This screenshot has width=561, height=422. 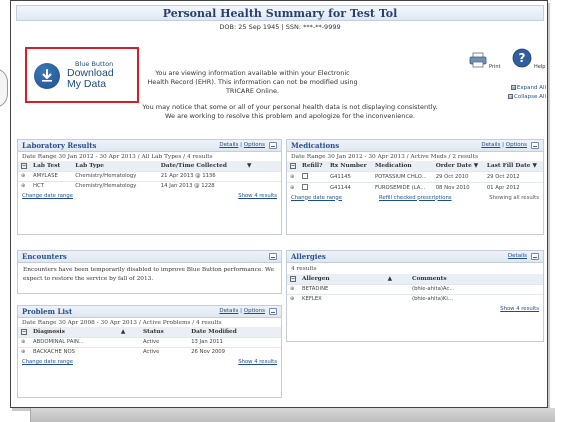 What do you see at coordinates (476, 279) in the screenshot?
I see `col-comments: Comments` at bounding box center [476, 279].